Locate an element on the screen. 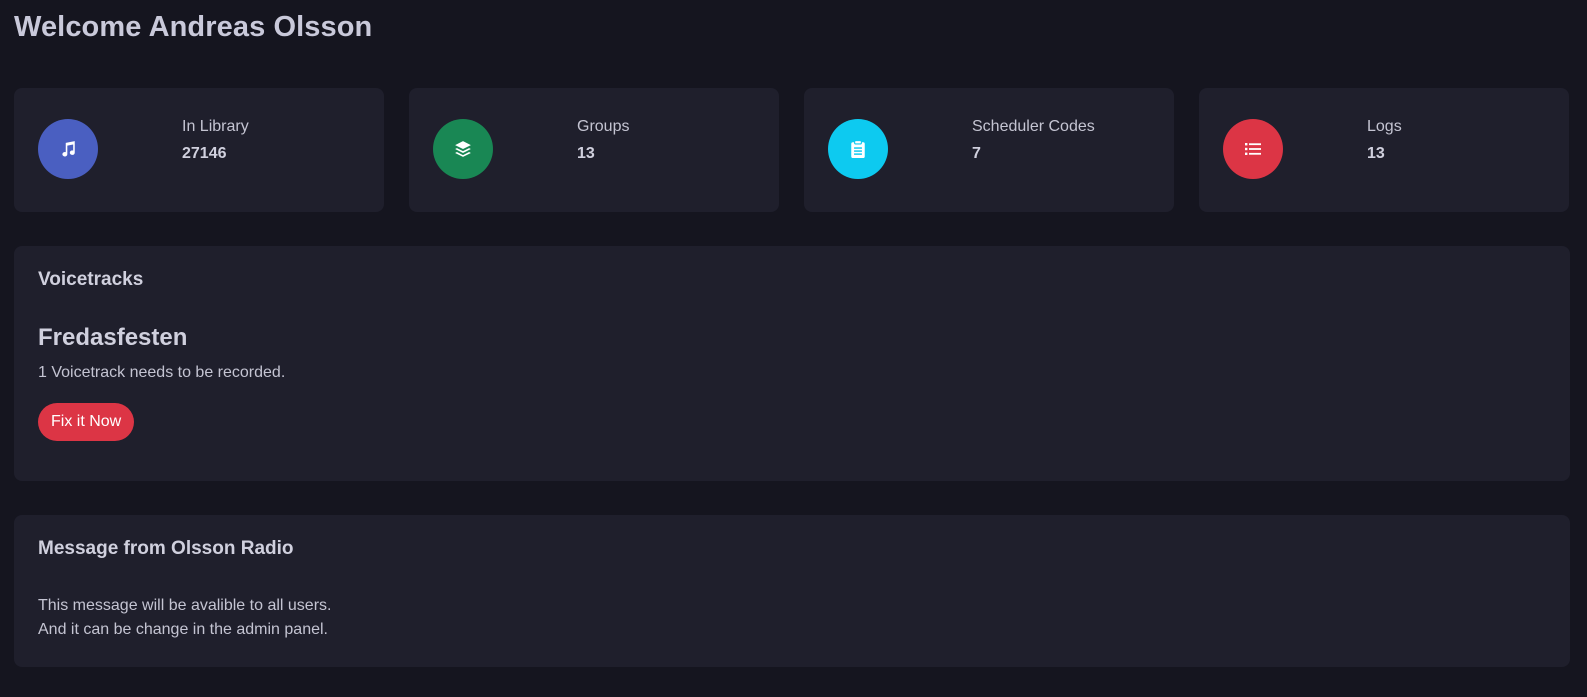 The height and width of the screenshot is (697, 1587). show-name: Fredasfesten is located at coordinates (113, 337).